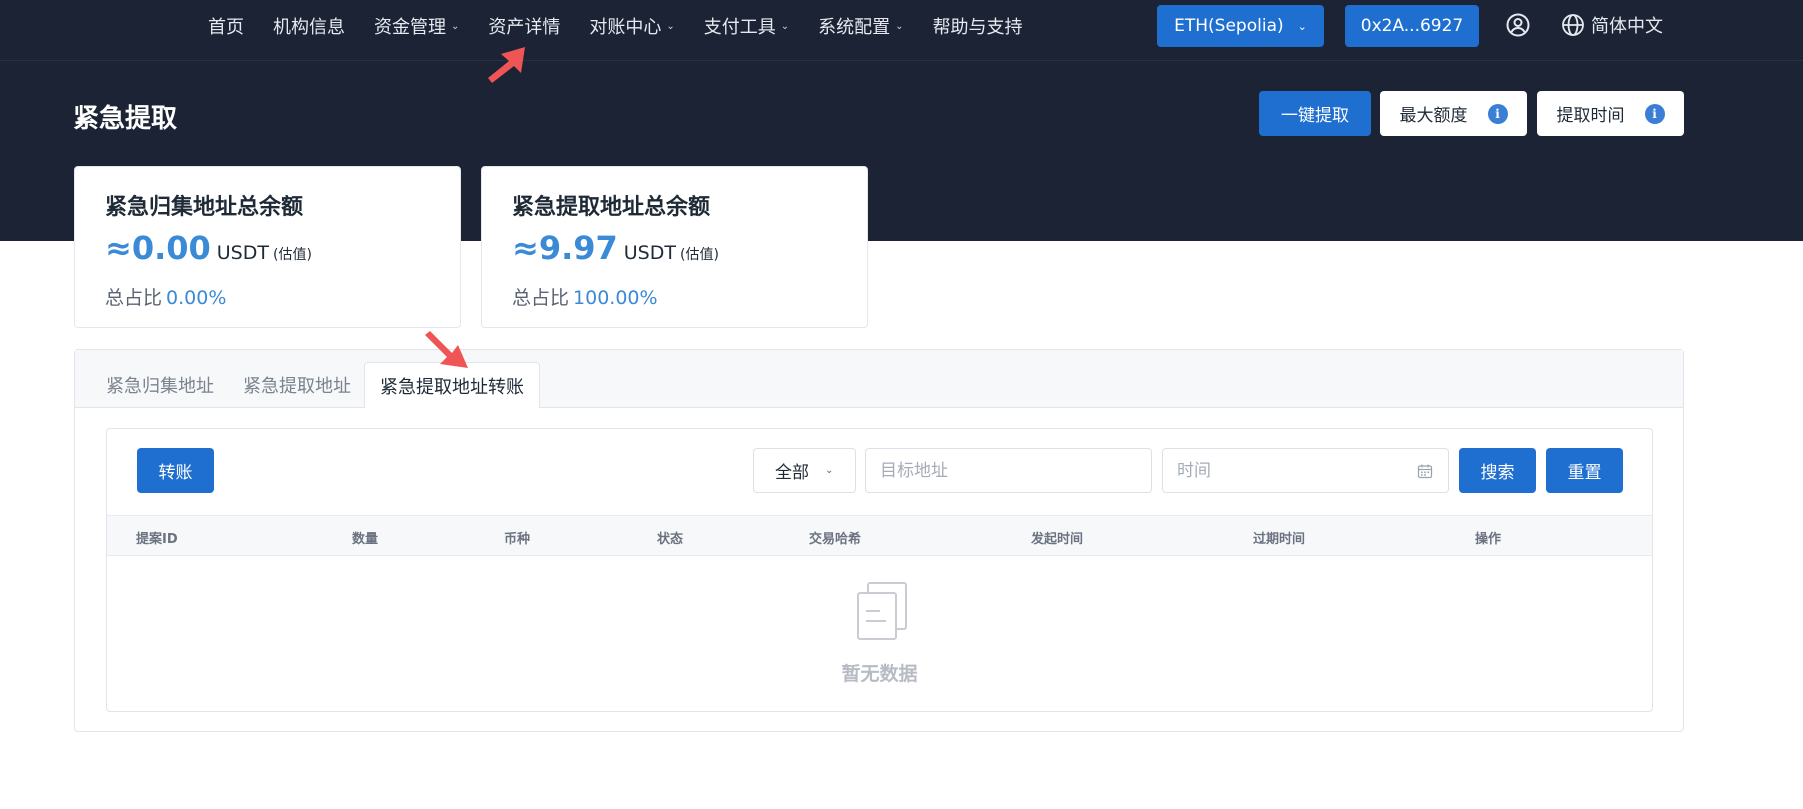 The height and width of the screenshot is (809, 1803). Describe the element at coordinates (611, 207) in the screenshot. I see `card-title: 紧急提取地址总余额` at that location.